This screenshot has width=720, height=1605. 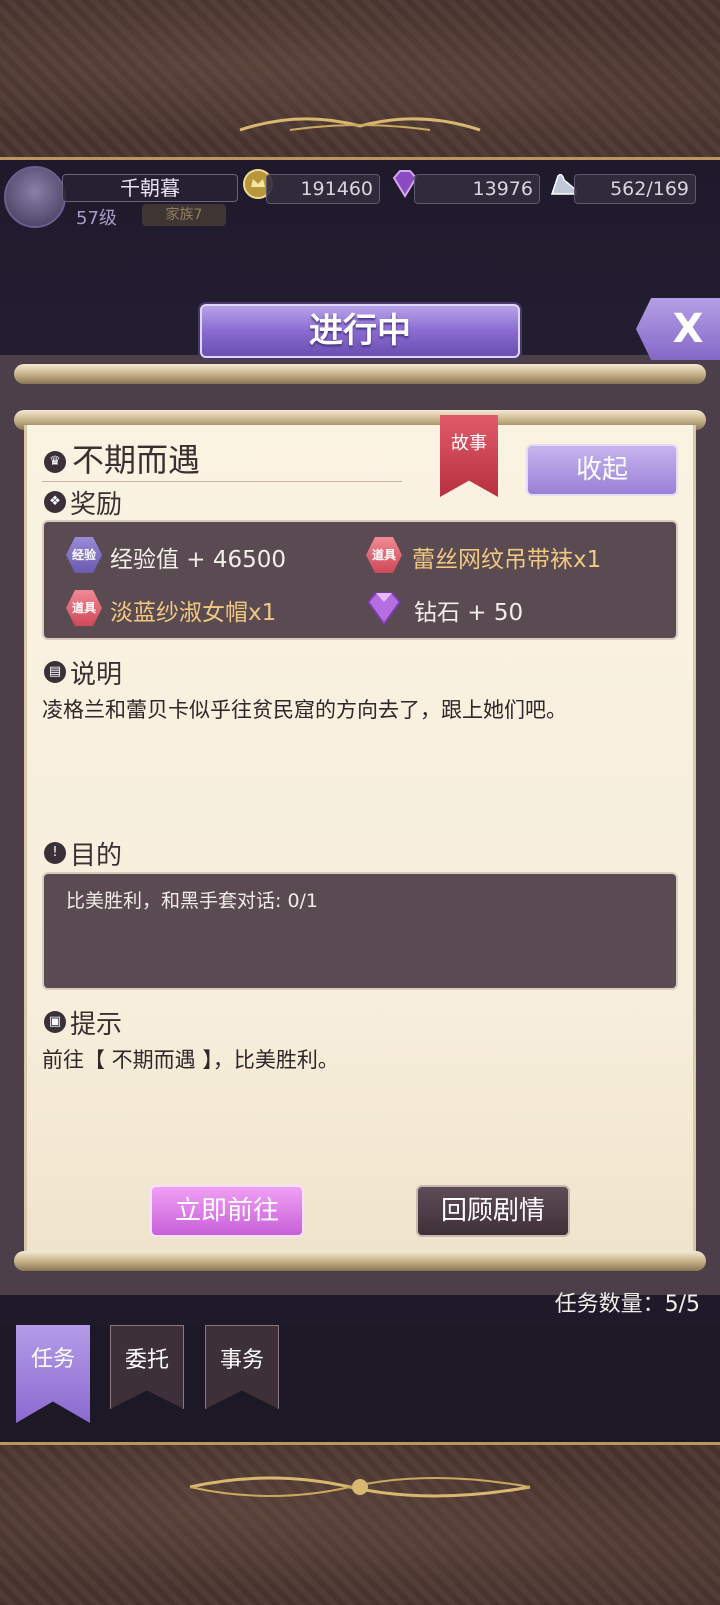 I want to click on player-name: 千朝暮, so click(x=150, y=188).